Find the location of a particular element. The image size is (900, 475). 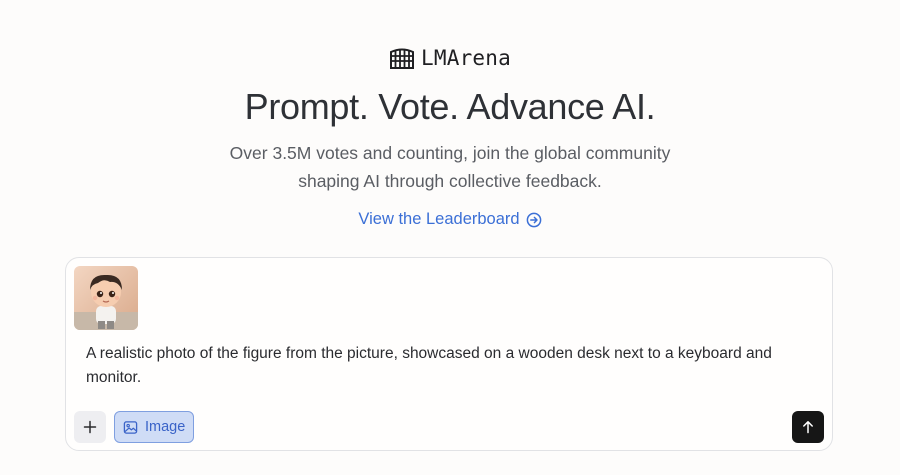

add-attachment-button is located at coordinates (90, 427).